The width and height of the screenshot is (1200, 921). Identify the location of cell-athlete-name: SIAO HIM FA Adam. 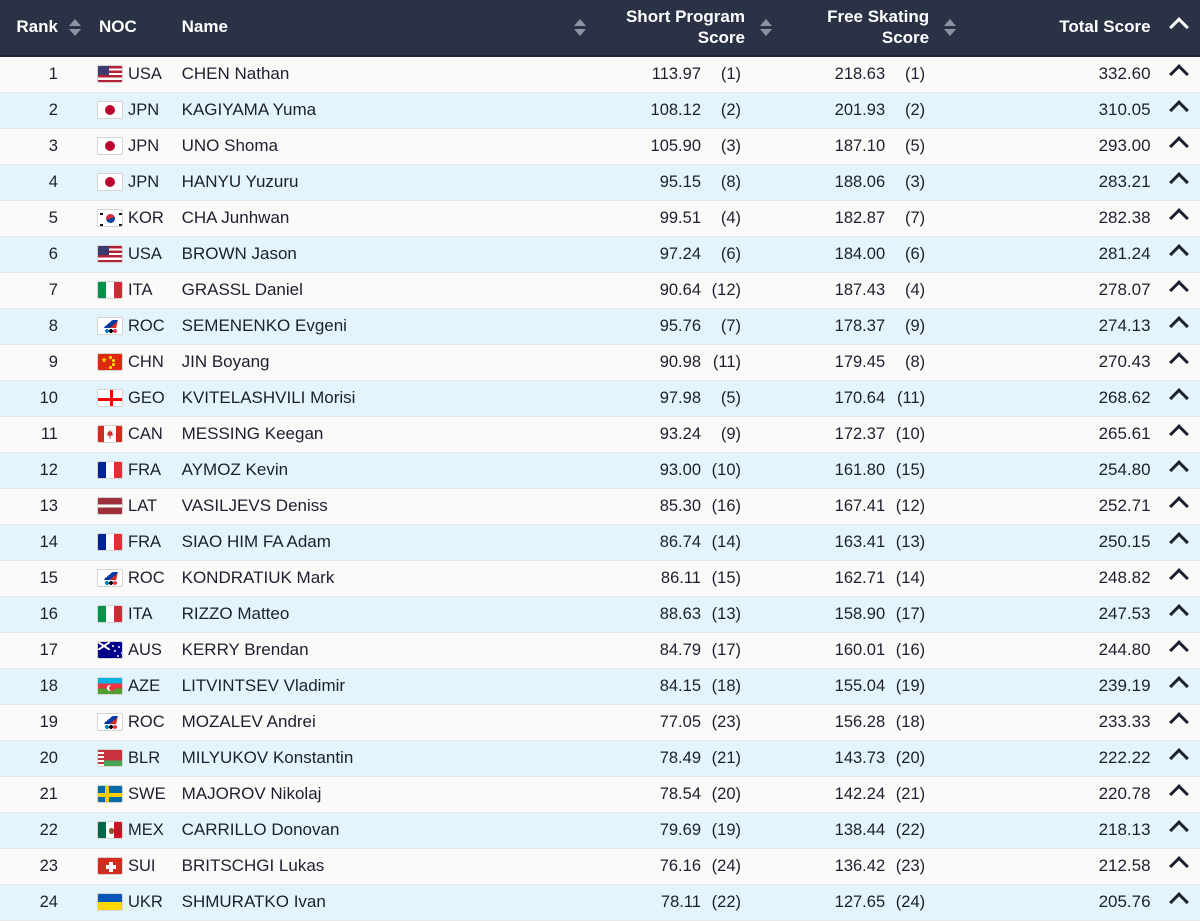
(367, 542).